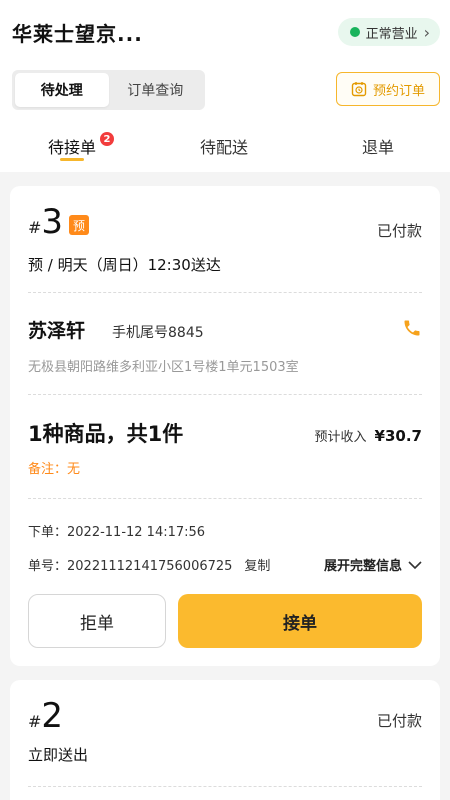  I want to click on status-label: 正常营业, so click(391, 34).